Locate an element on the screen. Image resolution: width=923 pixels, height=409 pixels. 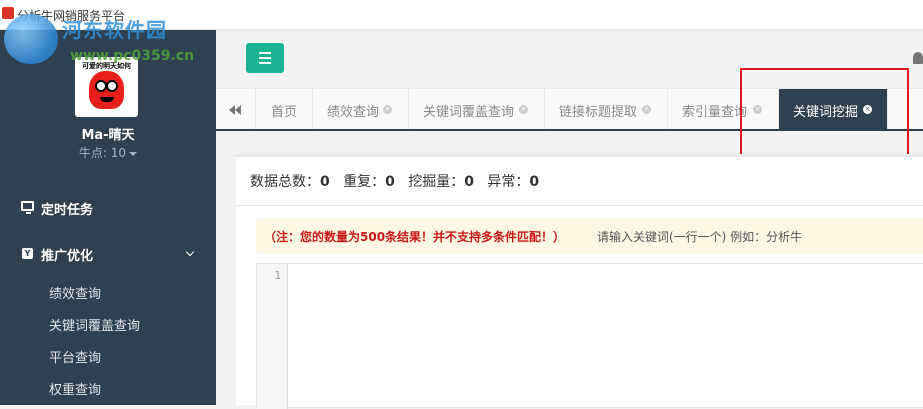
sidebar-item-scheduled-tasks: 定时任务 is located at coordinates (108, 207).